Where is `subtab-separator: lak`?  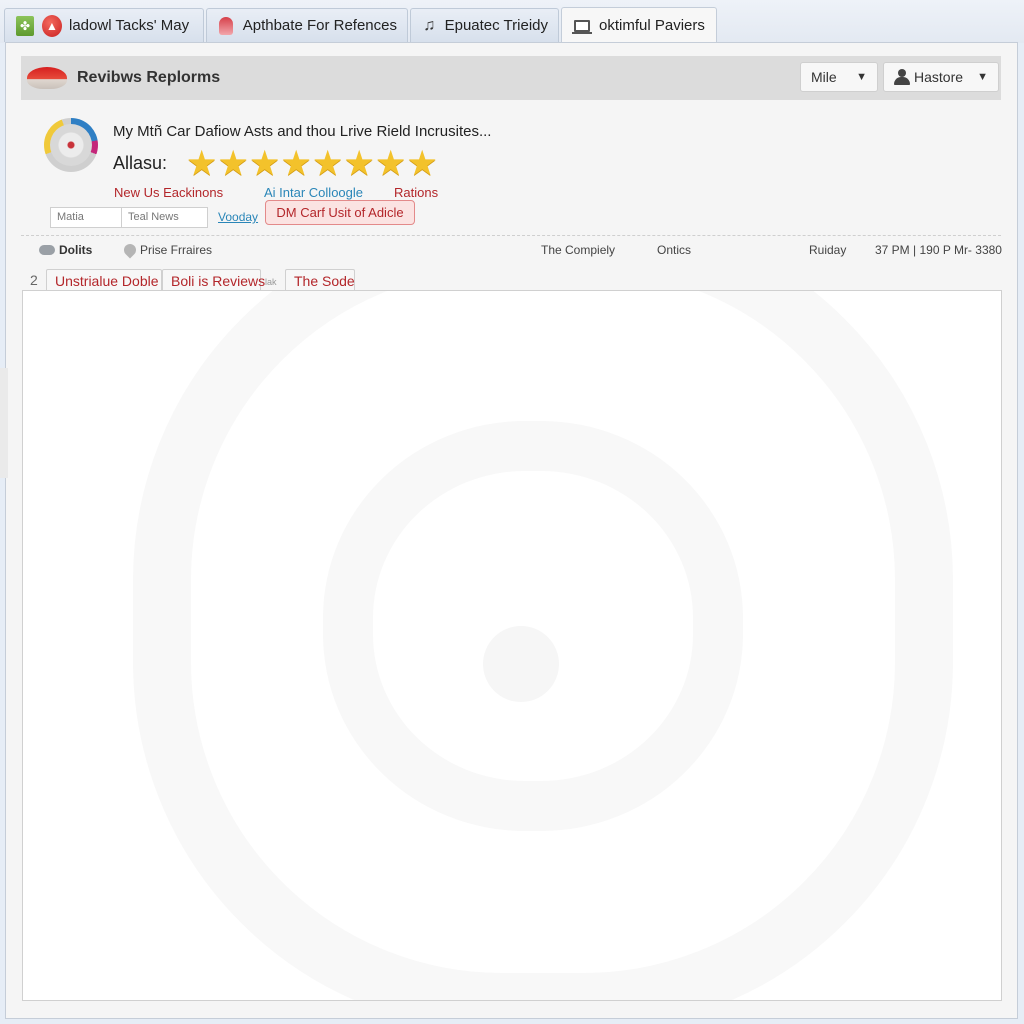 subtab-separator: lak is located at coordinates (271, 282).